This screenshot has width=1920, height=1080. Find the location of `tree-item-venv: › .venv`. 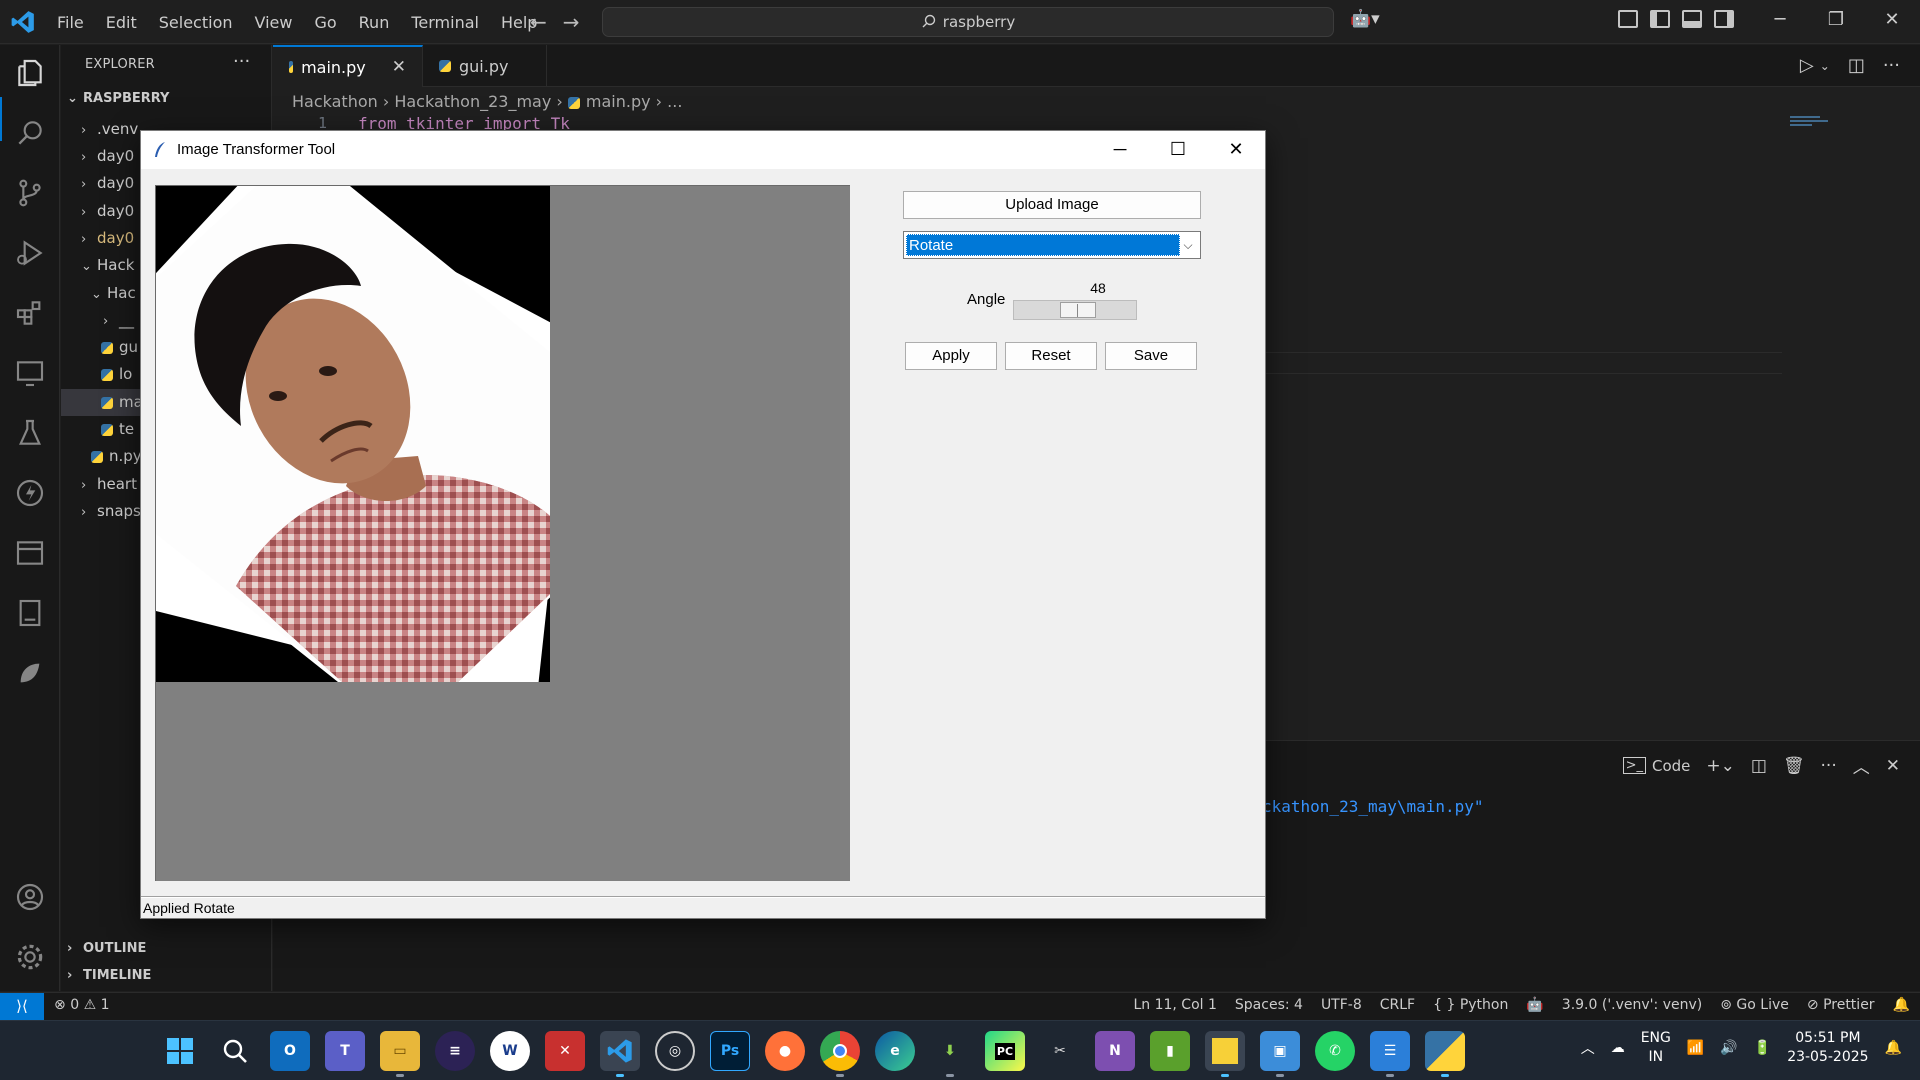

tree-item-venv: › .venv is located at coordinates (109, 129).